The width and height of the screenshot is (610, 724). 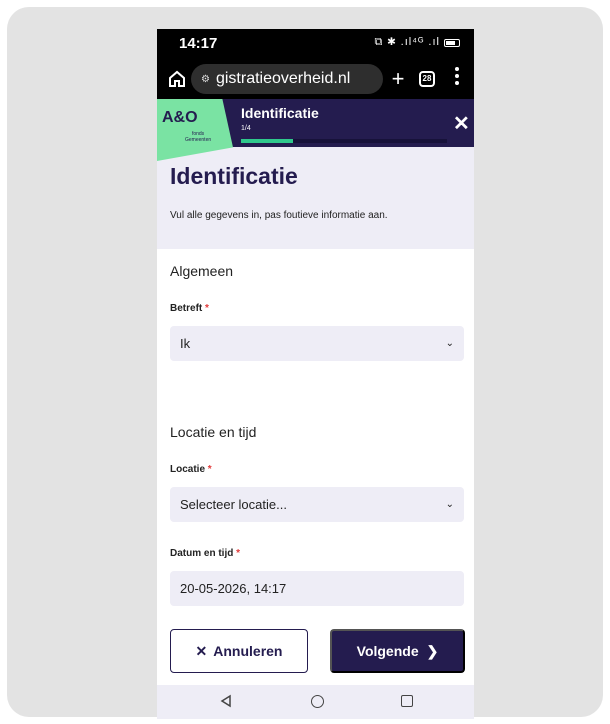 I want to click on page-title: Identificatie, so click(x=234, y=176).